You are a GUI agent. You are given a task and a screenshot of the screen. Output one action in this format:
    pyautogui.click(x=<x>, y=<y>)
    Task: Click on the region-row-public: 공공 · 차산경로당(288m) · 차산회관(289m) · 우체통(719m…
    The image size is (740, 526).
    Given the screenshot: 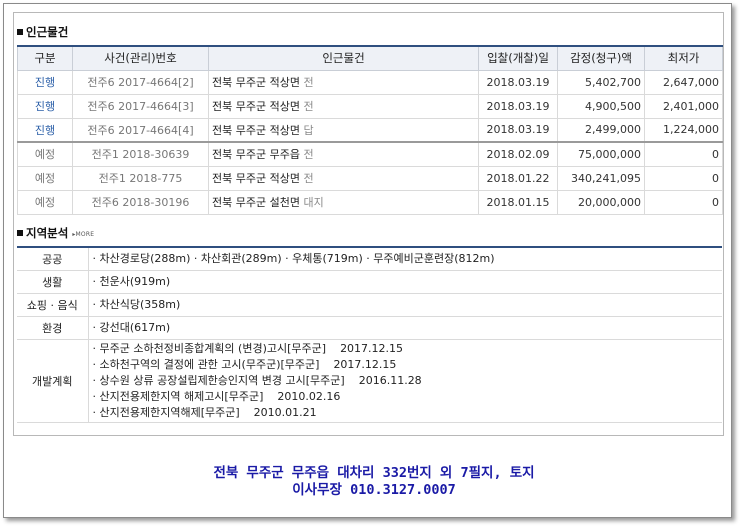 What is the action you would take?
    pyautogui.click(x=369, y=259)
    